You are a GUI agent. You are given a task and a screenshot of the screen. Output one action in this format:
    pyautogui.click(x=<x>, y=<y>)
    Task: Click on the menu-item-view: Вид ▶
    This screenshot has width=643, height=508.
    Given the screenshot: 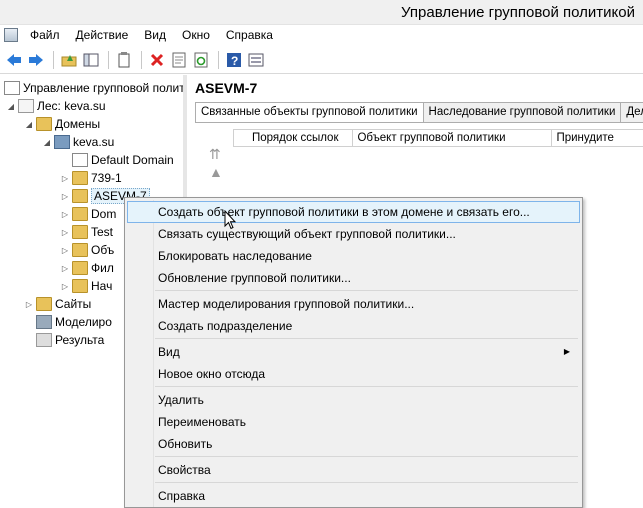 What is the action you would take?
    pyautogui.click(x=353, y=352)
    